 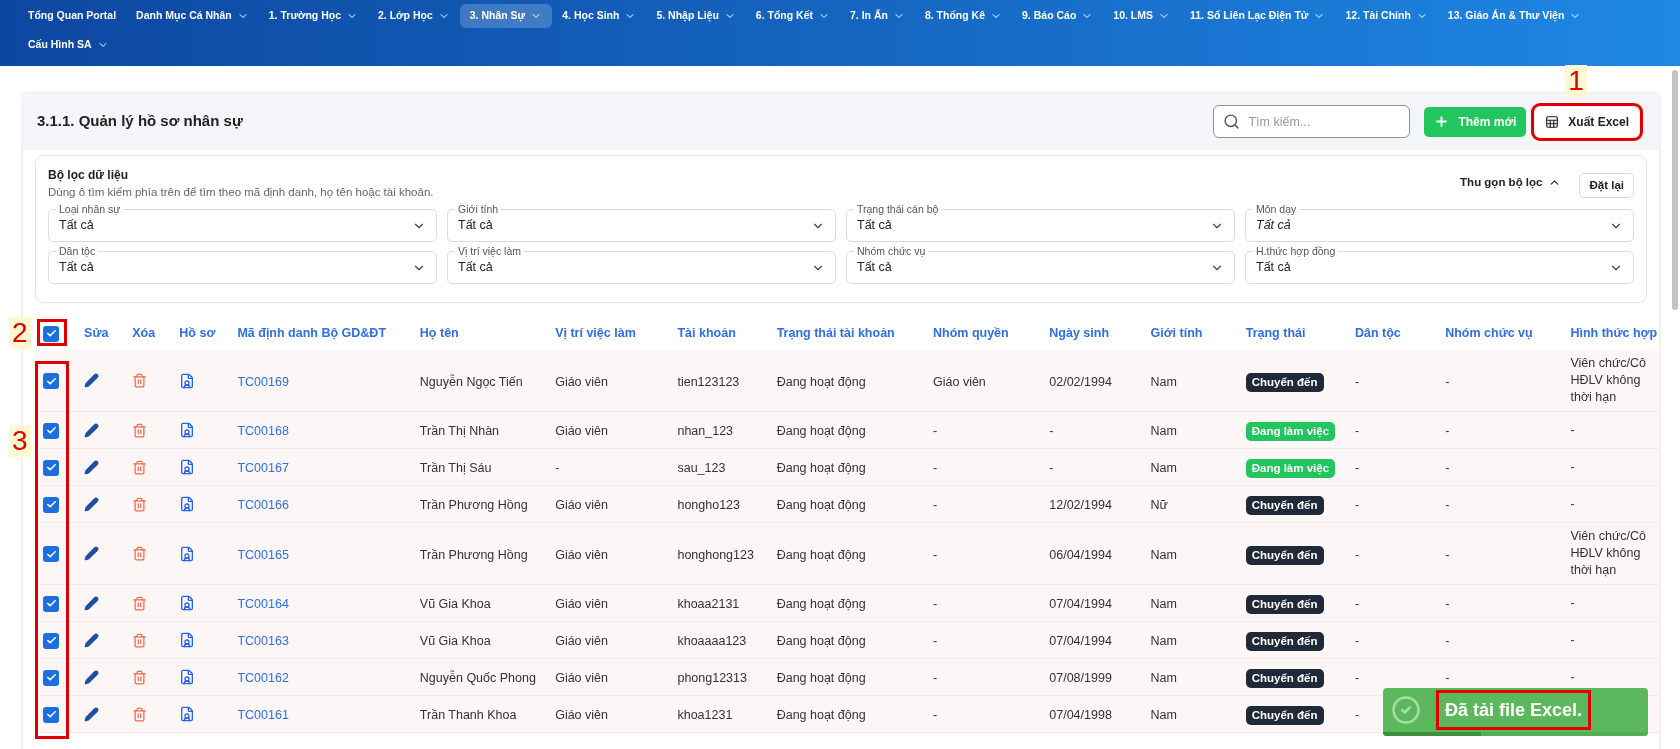 I want to click on table-cell: Trần Phương Hồng, so click(x=473, y=505).